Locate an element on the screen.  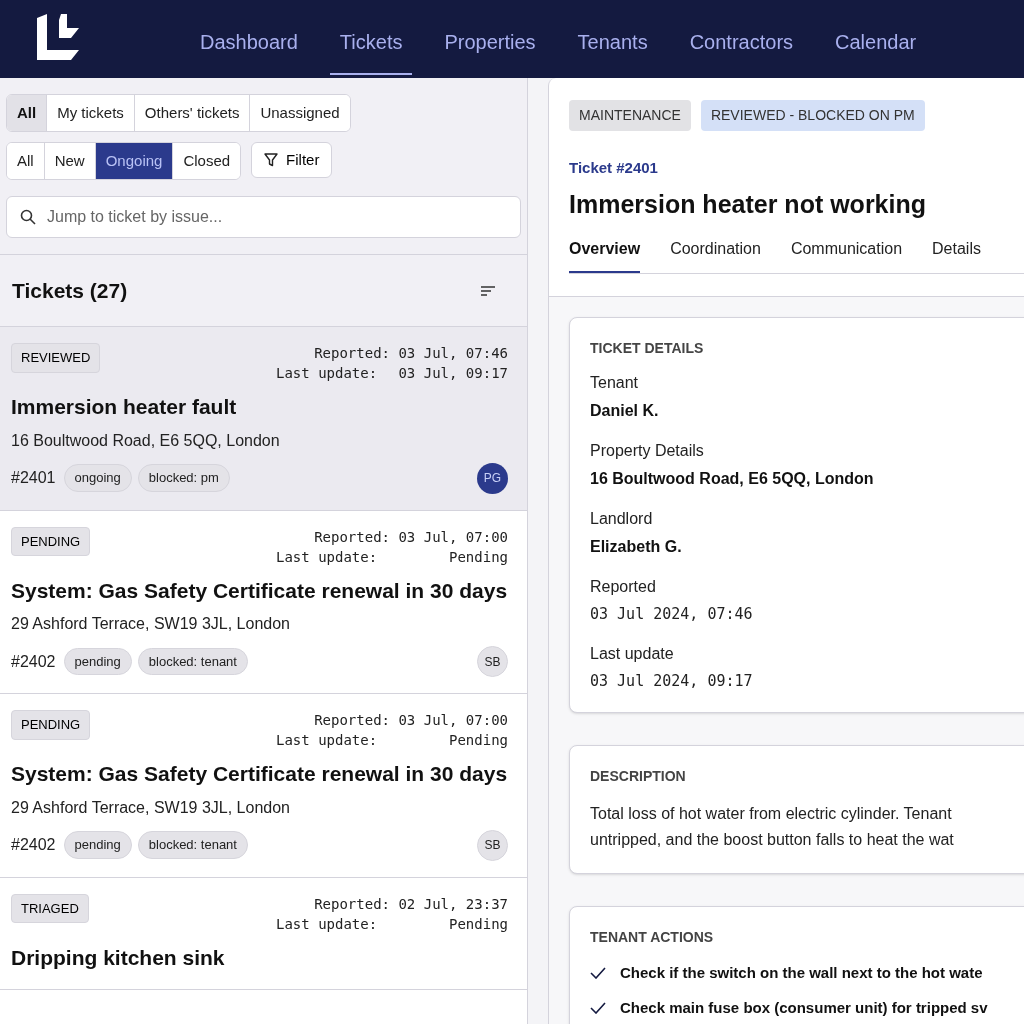
last-update-time: 03 Jul, 09:17 is located at coordinates (453, 373).